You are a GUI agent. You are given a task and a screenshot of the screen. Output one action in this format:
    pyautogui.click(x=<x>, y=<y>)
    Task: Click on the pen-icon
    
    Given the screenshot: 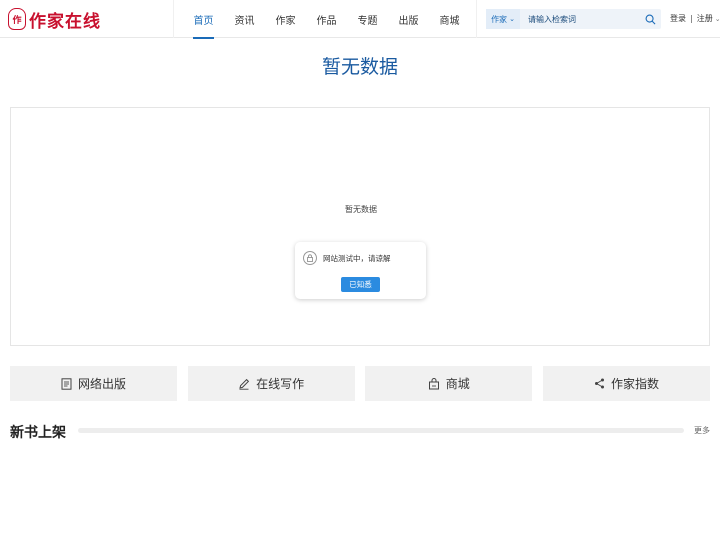 What is the action you would take?
    pyautogui.click(x=244, y=384)
    